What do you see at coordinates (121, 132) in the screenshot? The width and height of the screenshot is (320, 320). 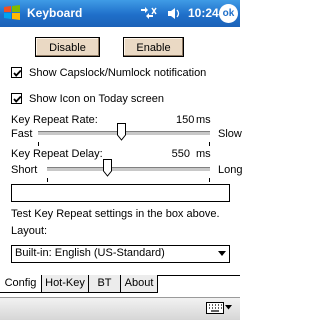 I see `repeat-rate-slider-thumb` at bounding box center [121, 132].